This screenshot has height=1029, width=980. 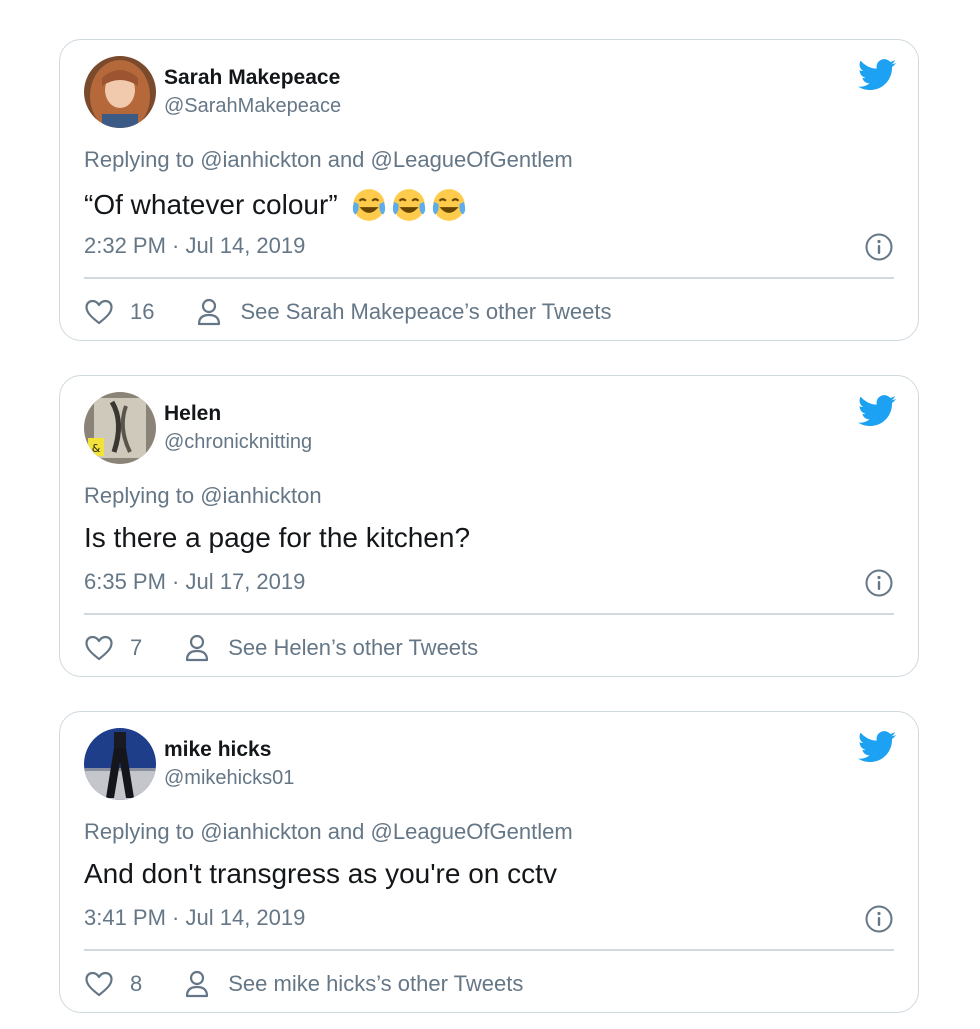 What do you see at coordinates (194, 582) in the screenshot?
I see `timestamp-link: 6:35 PM · Jul 17, 2019` at bounding box center [194, 582].